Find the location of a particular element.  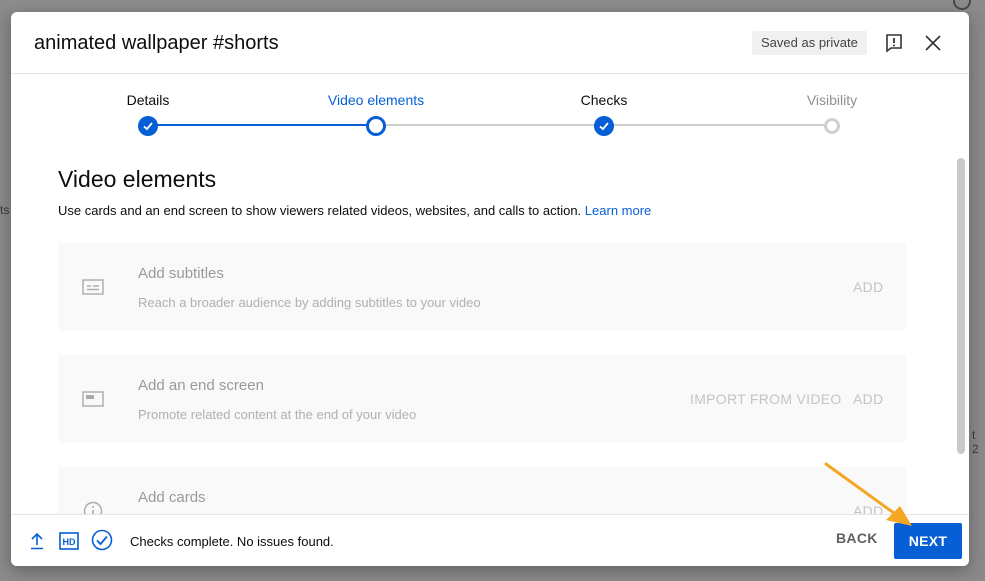

checks-complete-icon is located at coordinates (102, 540).